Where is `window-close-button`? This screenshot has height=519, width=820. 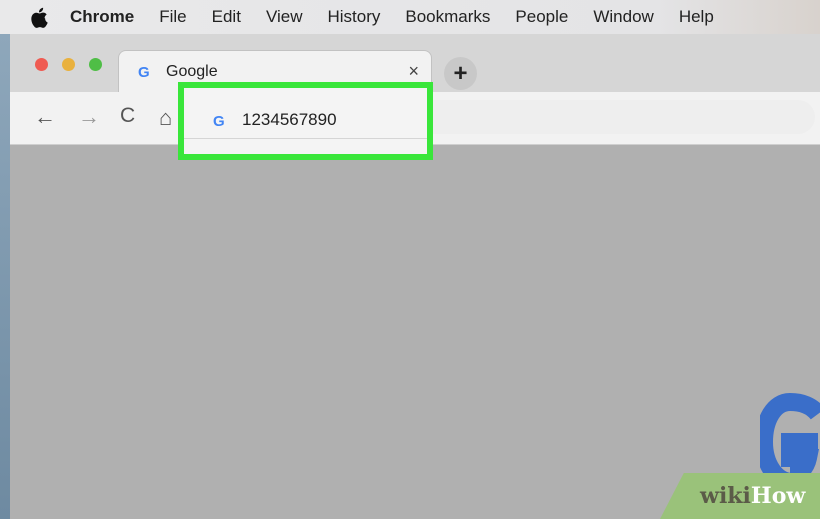
window-close-button is located at coordinates (41, 64).